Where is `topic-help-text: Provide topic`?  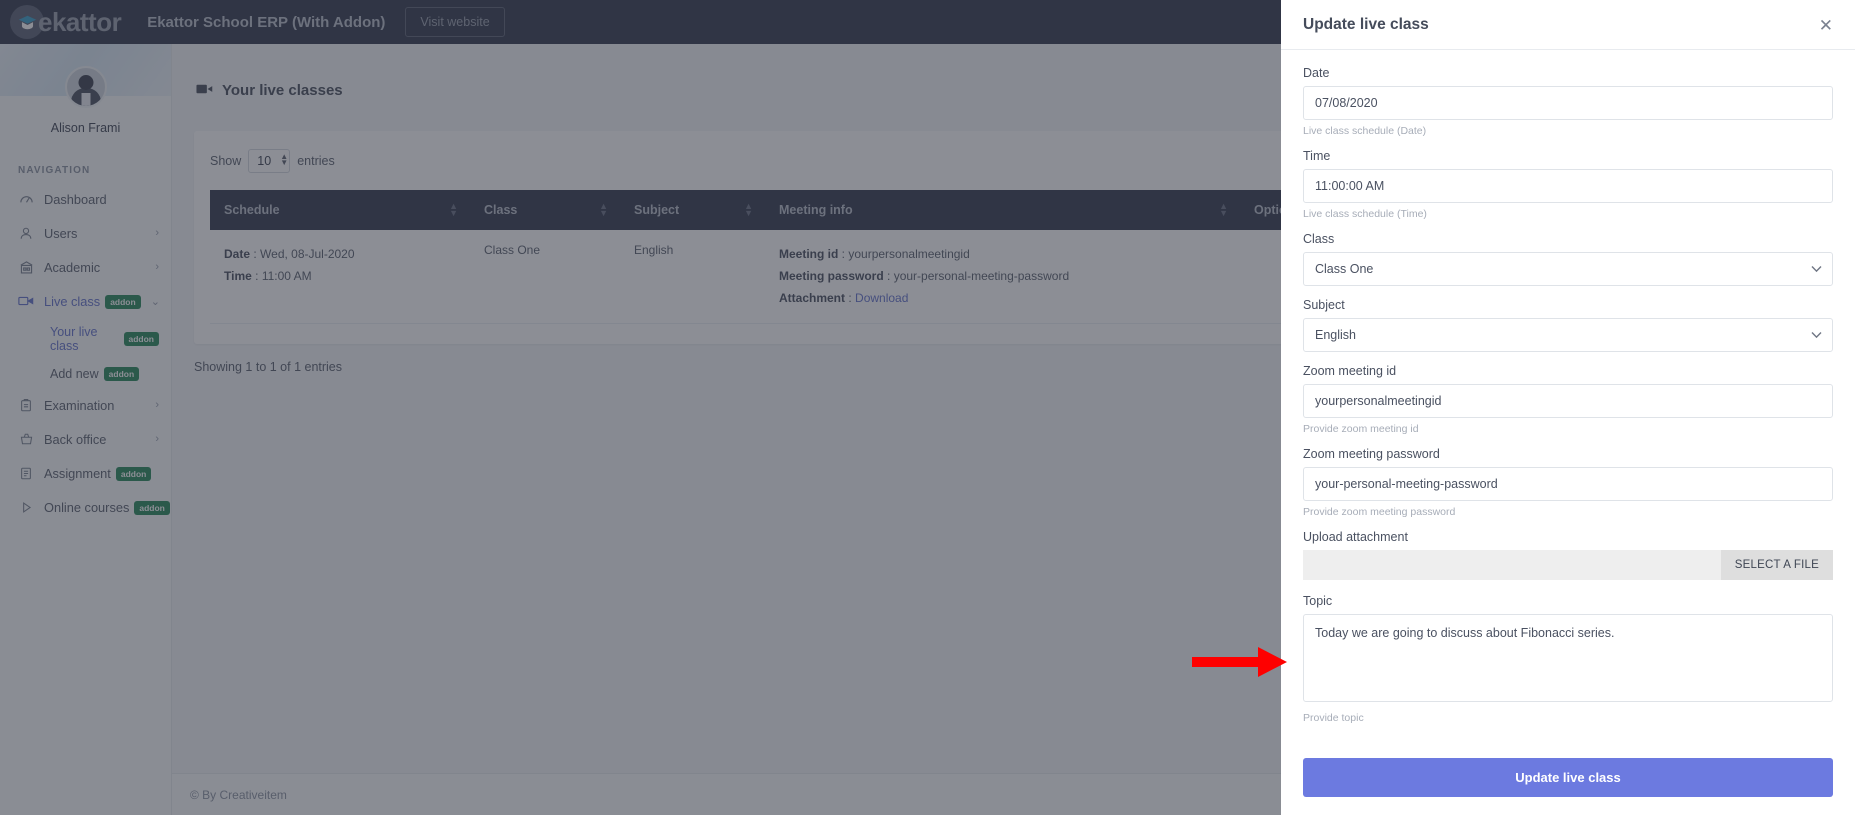 topic-help-text: Provide topic is located at coordinates (1333, 718).